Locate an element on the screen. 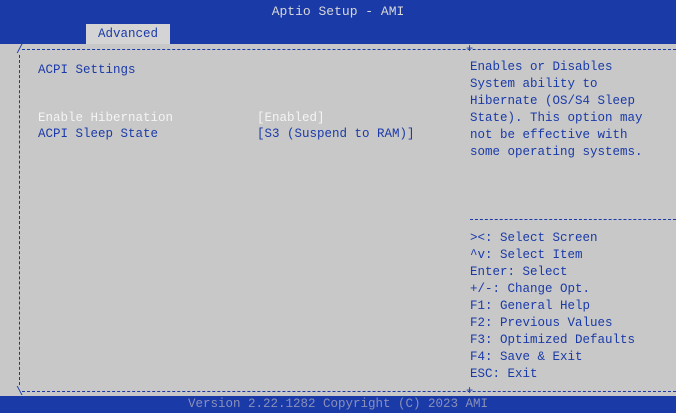 Image resolution: width=676 pixels, height=413 pixels. key-help-enter: Enter: Select is located at coordinates (519, 272).